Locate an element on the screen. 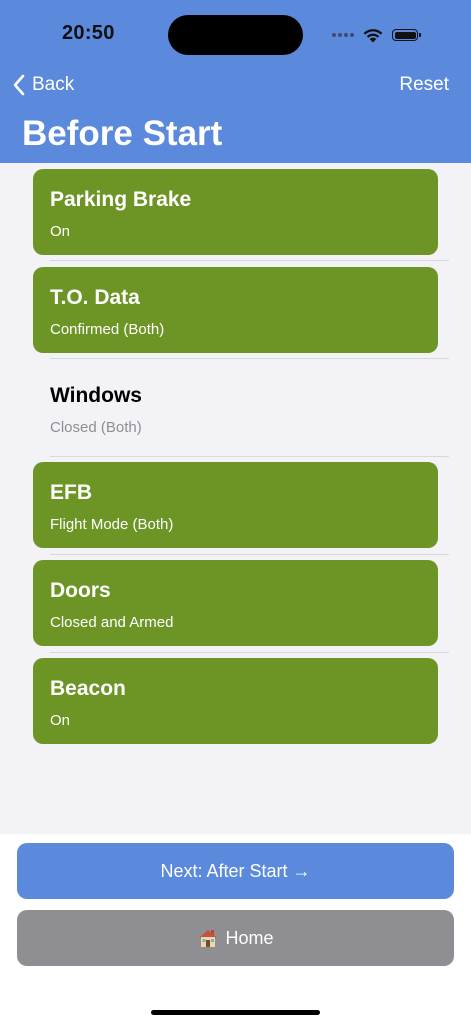  item-title: EFB is located at coordinates (71, 492).